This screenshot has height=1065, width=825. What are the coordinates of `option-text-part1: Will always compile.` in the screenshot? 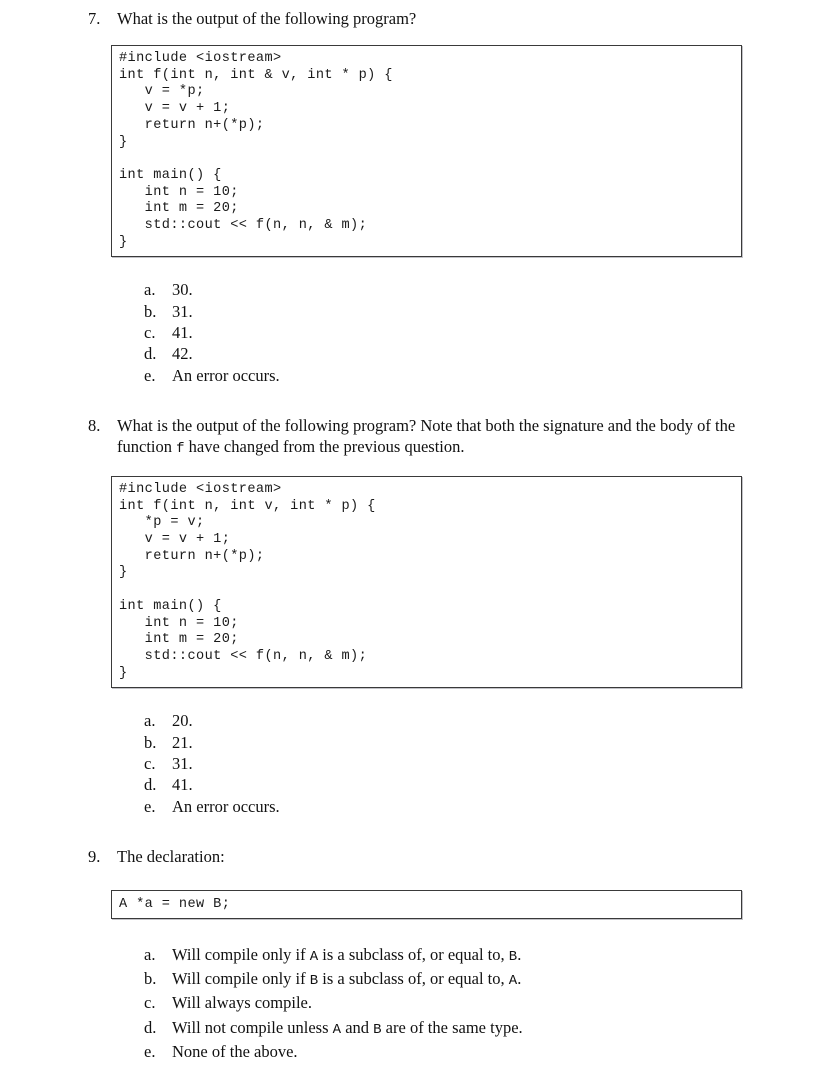 It's located at (242, 1003).